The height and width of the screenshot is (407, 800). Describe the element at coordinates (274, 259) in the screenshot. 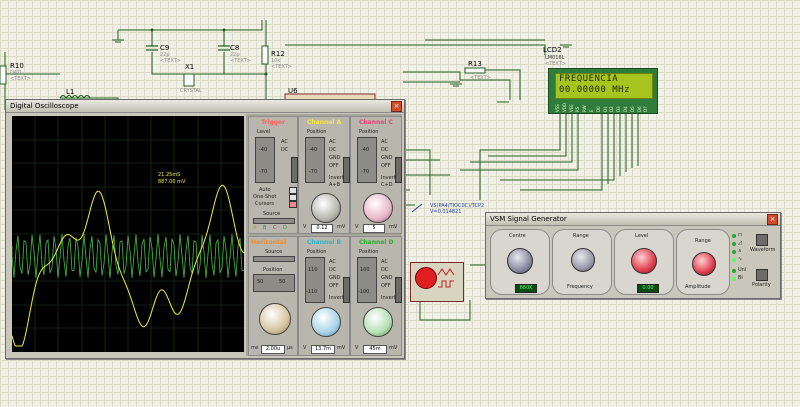

I see `horizontal-source-selector` at that location.